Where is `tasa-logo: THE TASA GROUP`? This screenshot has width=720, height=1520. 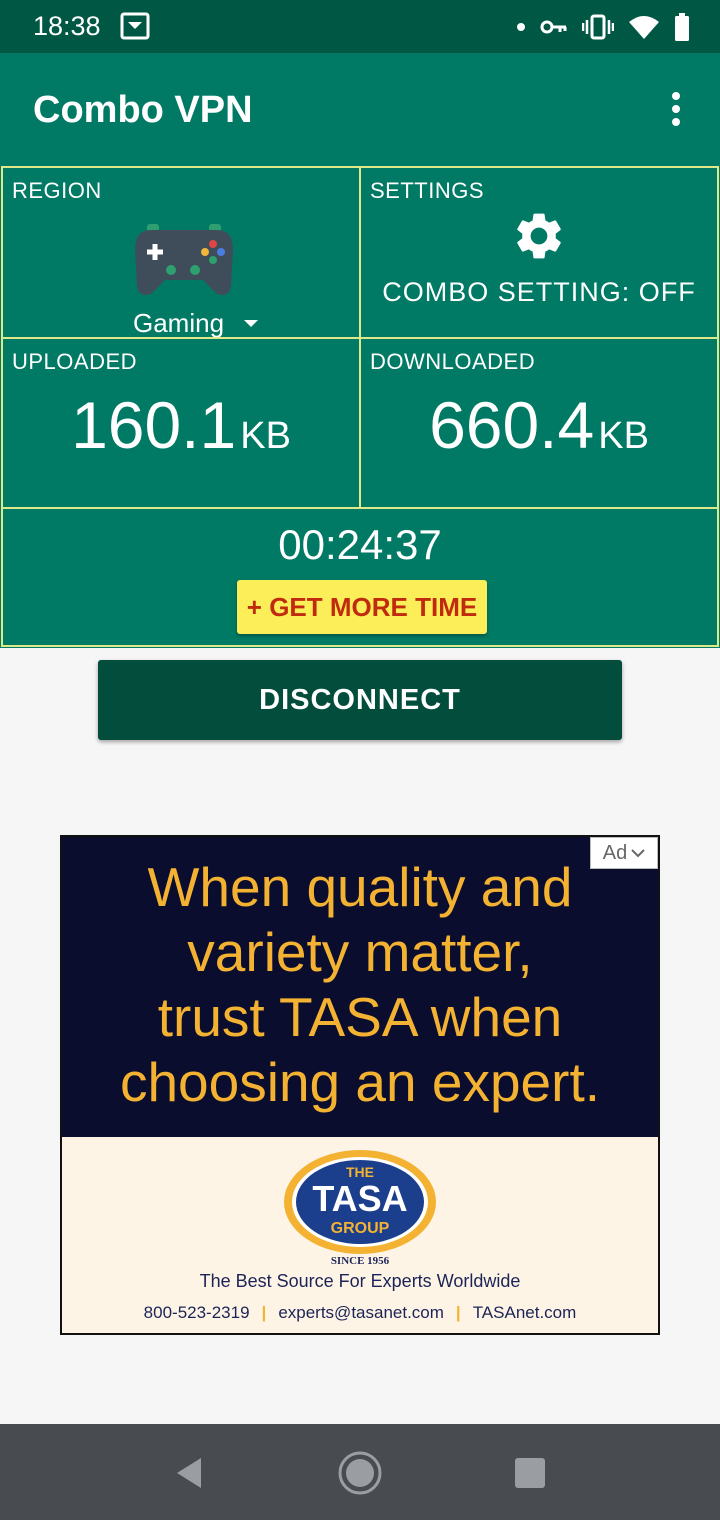
tasa-logo: THE TASA GROUP is located at coordinates (360, 1202).